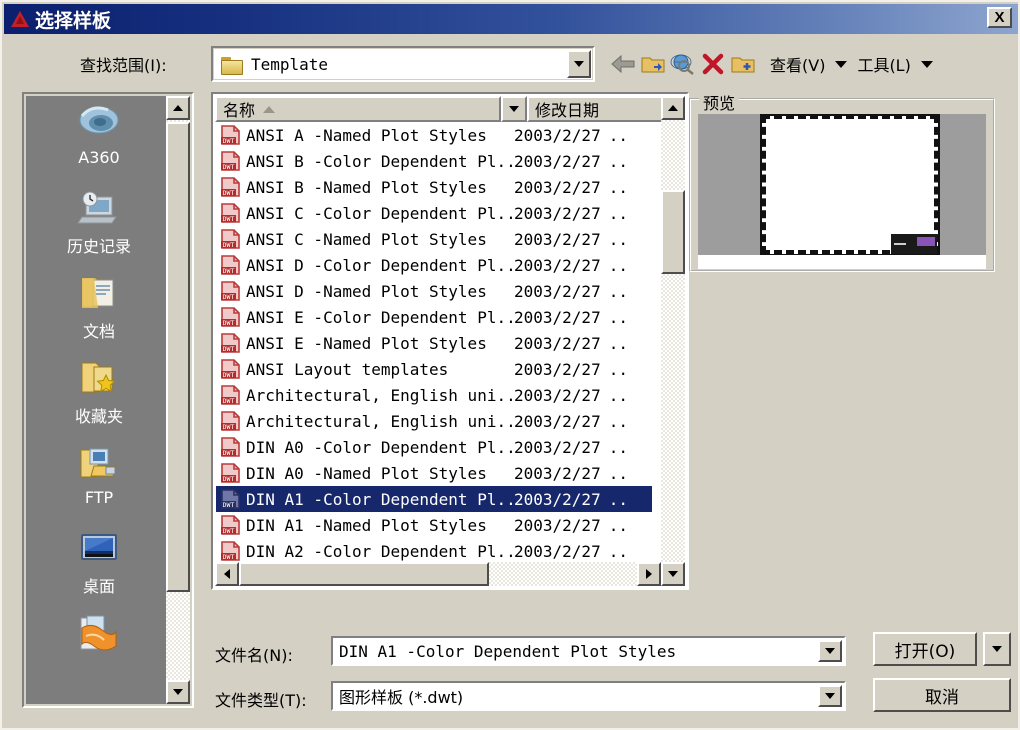  What do you see at coordinates (434, 525) in the screenshot?
I see `file-list-row: DWT DIN A1 -Named Plot Styles 2003/2/27..` at bounding box center [434, 525].